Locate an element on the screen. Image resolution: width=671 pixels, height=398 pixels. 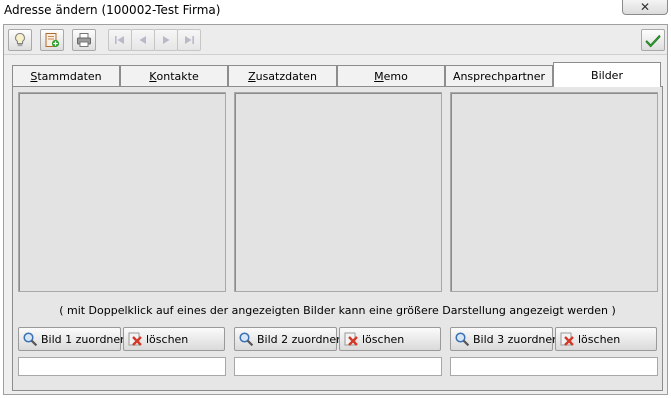
first-icon is located at coordinates (119, 40).